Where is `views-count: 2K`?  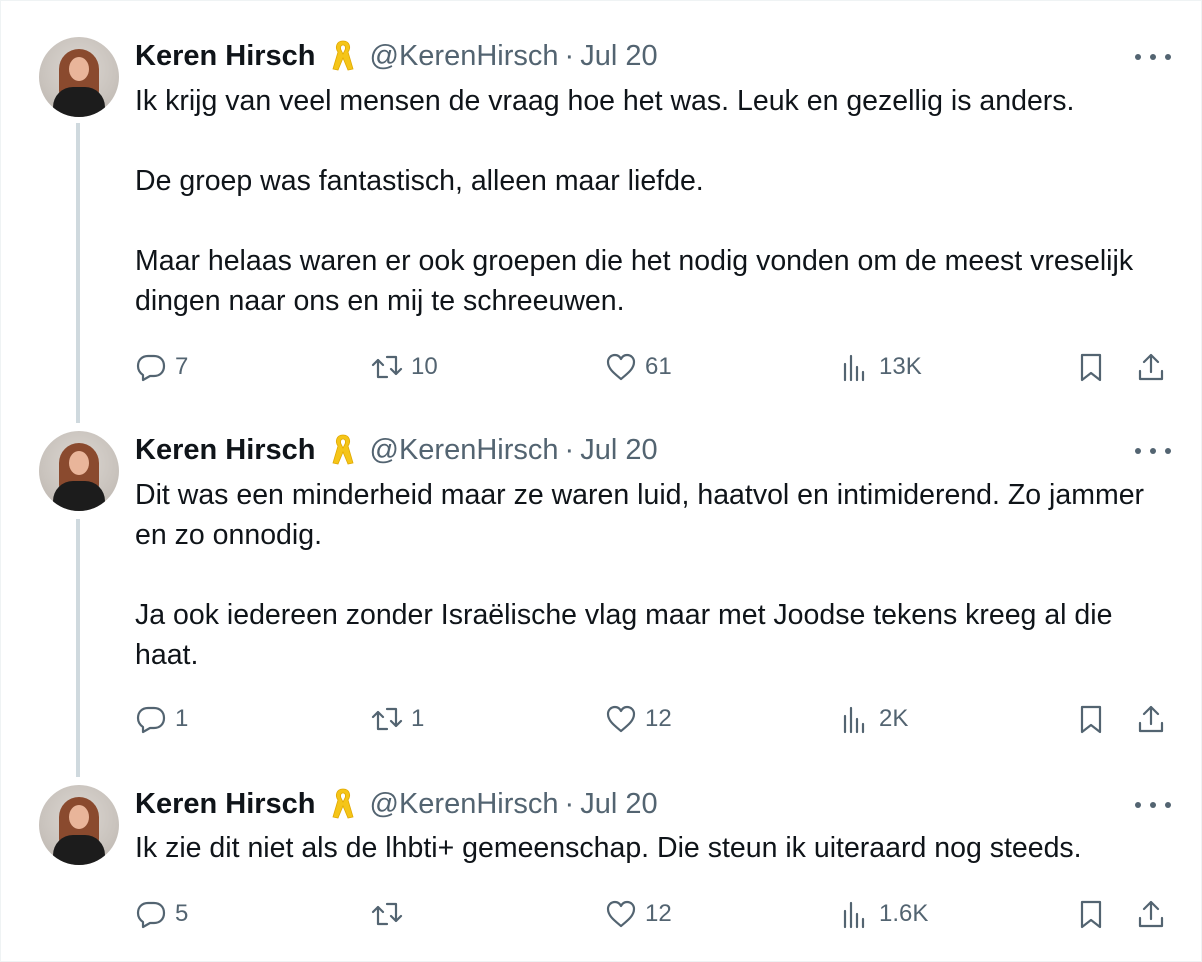
views-count: 2K is located at coordinates (894, 718).